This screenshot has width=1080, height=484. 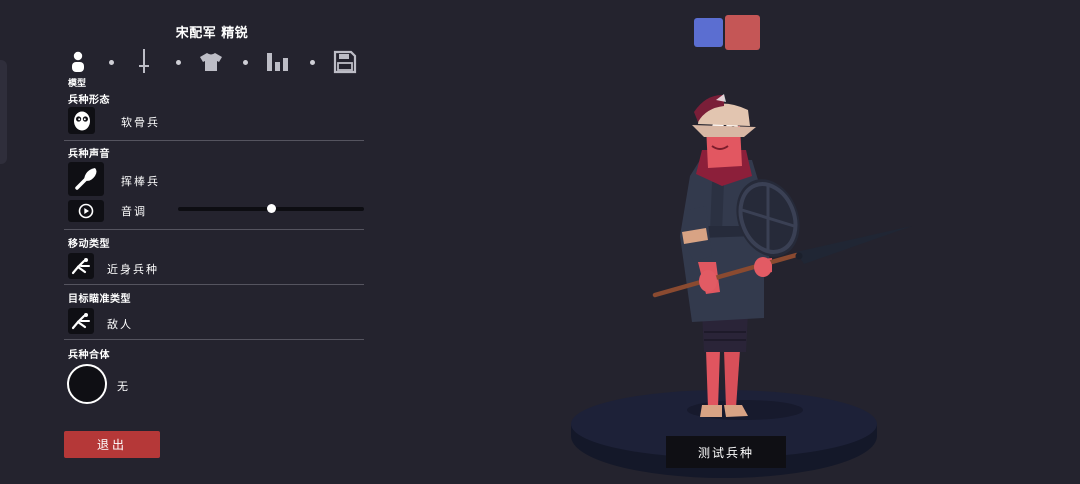 I want to click on tab-model-label: 模型, so click(x=77, y=84).